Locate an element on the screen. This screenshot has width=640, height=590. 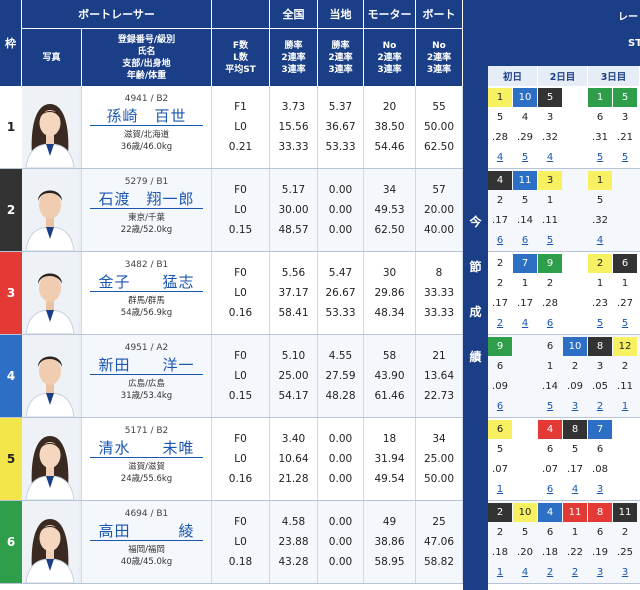
local-rates-value: 4.55 is located at coordinates (340, 356).